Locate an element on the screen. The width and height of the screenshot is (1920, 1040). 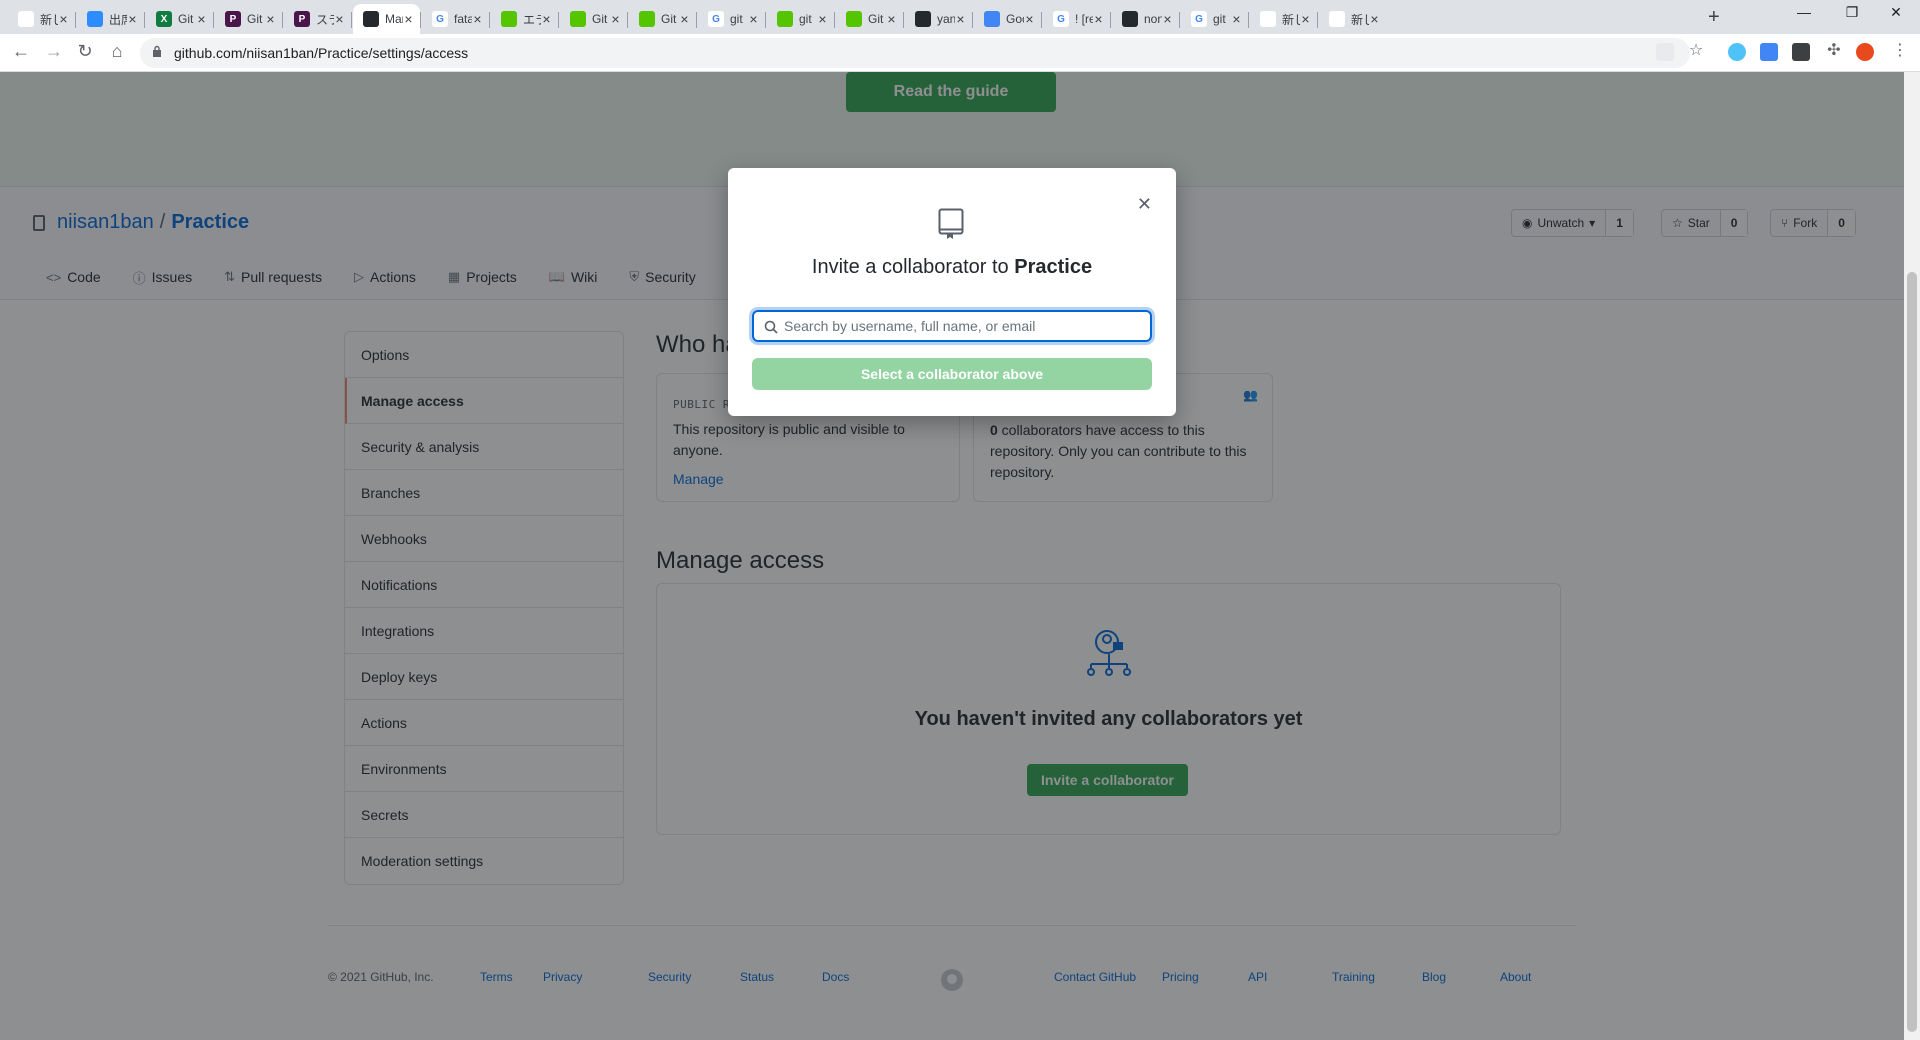
minimize-button: — is located at coordinates (1804, 12).